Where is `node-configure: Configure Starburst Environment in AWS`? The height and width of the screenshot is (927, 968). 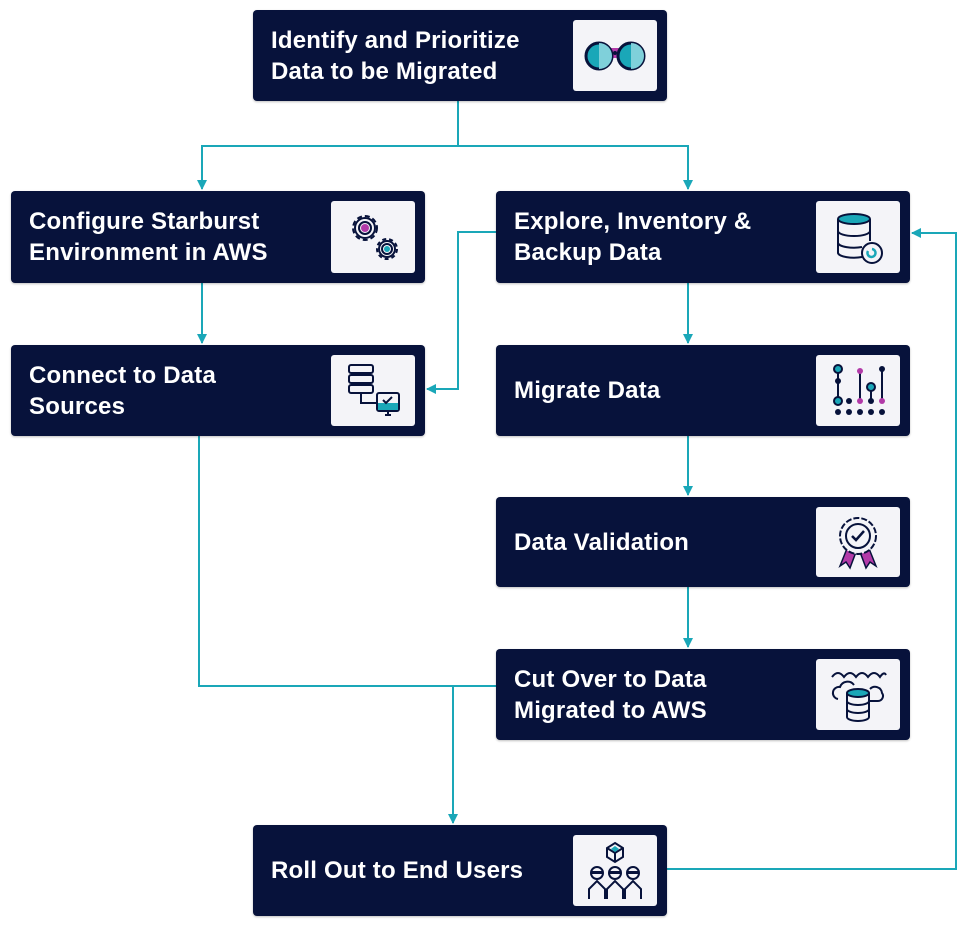
node-configure: Configure Starburst Environment in AWS is located at coordinates (218, 237).